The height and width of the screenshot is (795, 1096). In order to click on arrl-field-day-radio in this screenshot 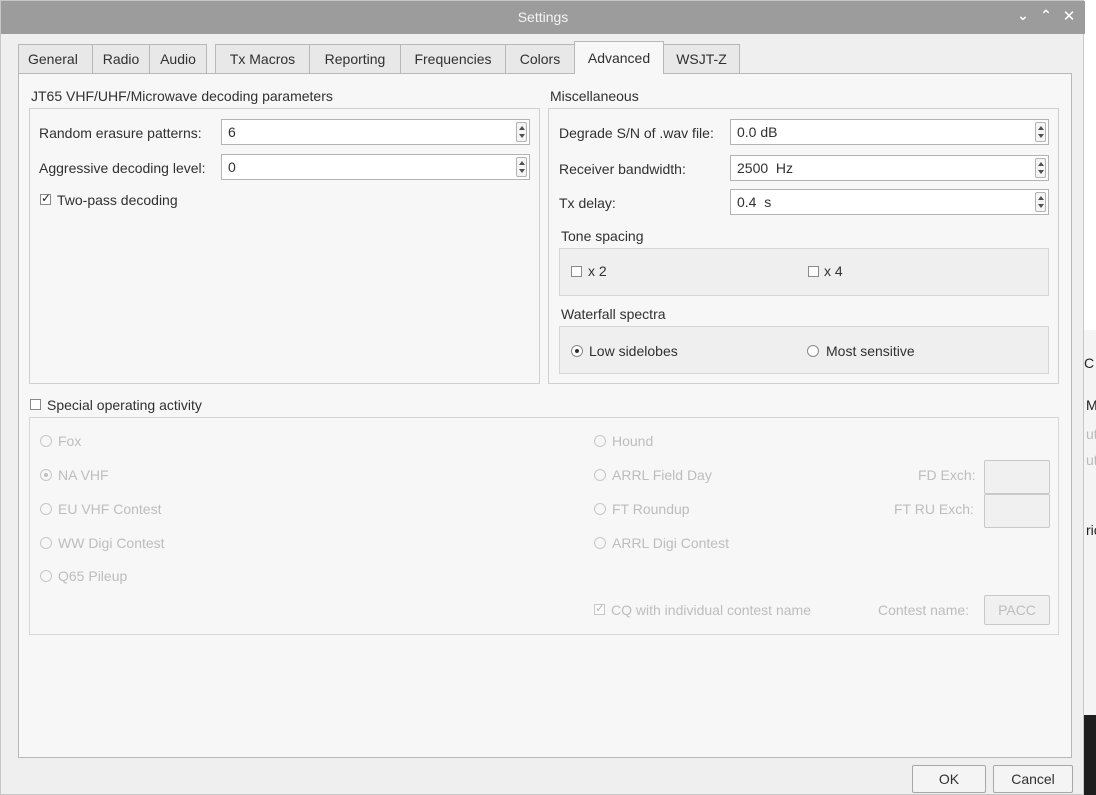, I will do `click(600, 475)`.